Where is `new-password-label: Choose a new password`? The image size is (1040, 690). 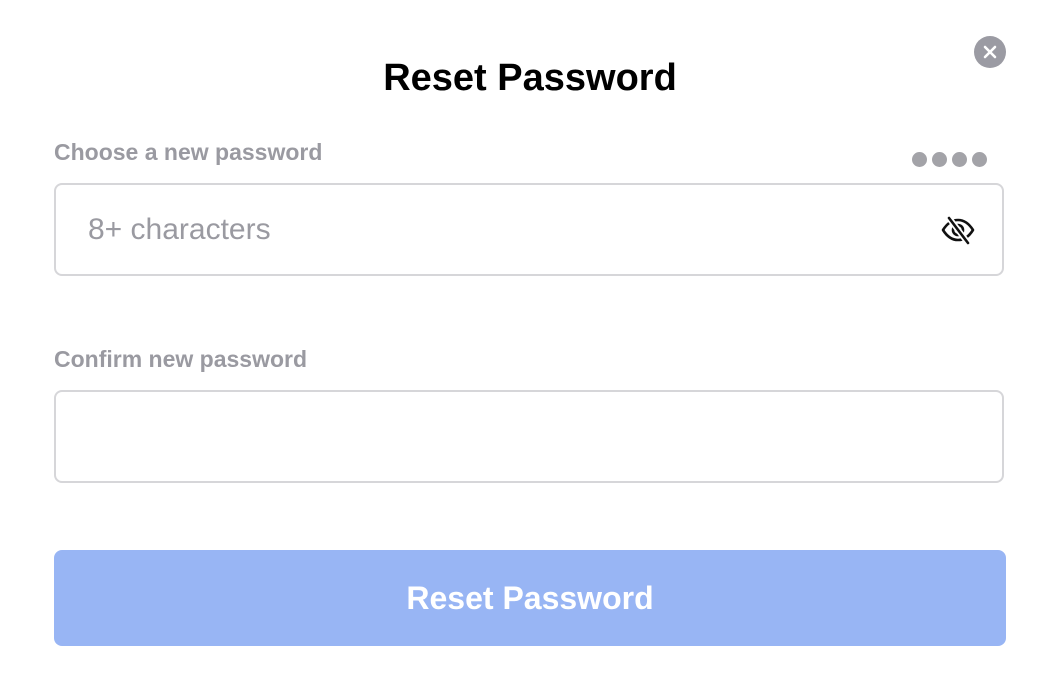 new-password-label: Choose a new password is located at coordinates (188, 152).